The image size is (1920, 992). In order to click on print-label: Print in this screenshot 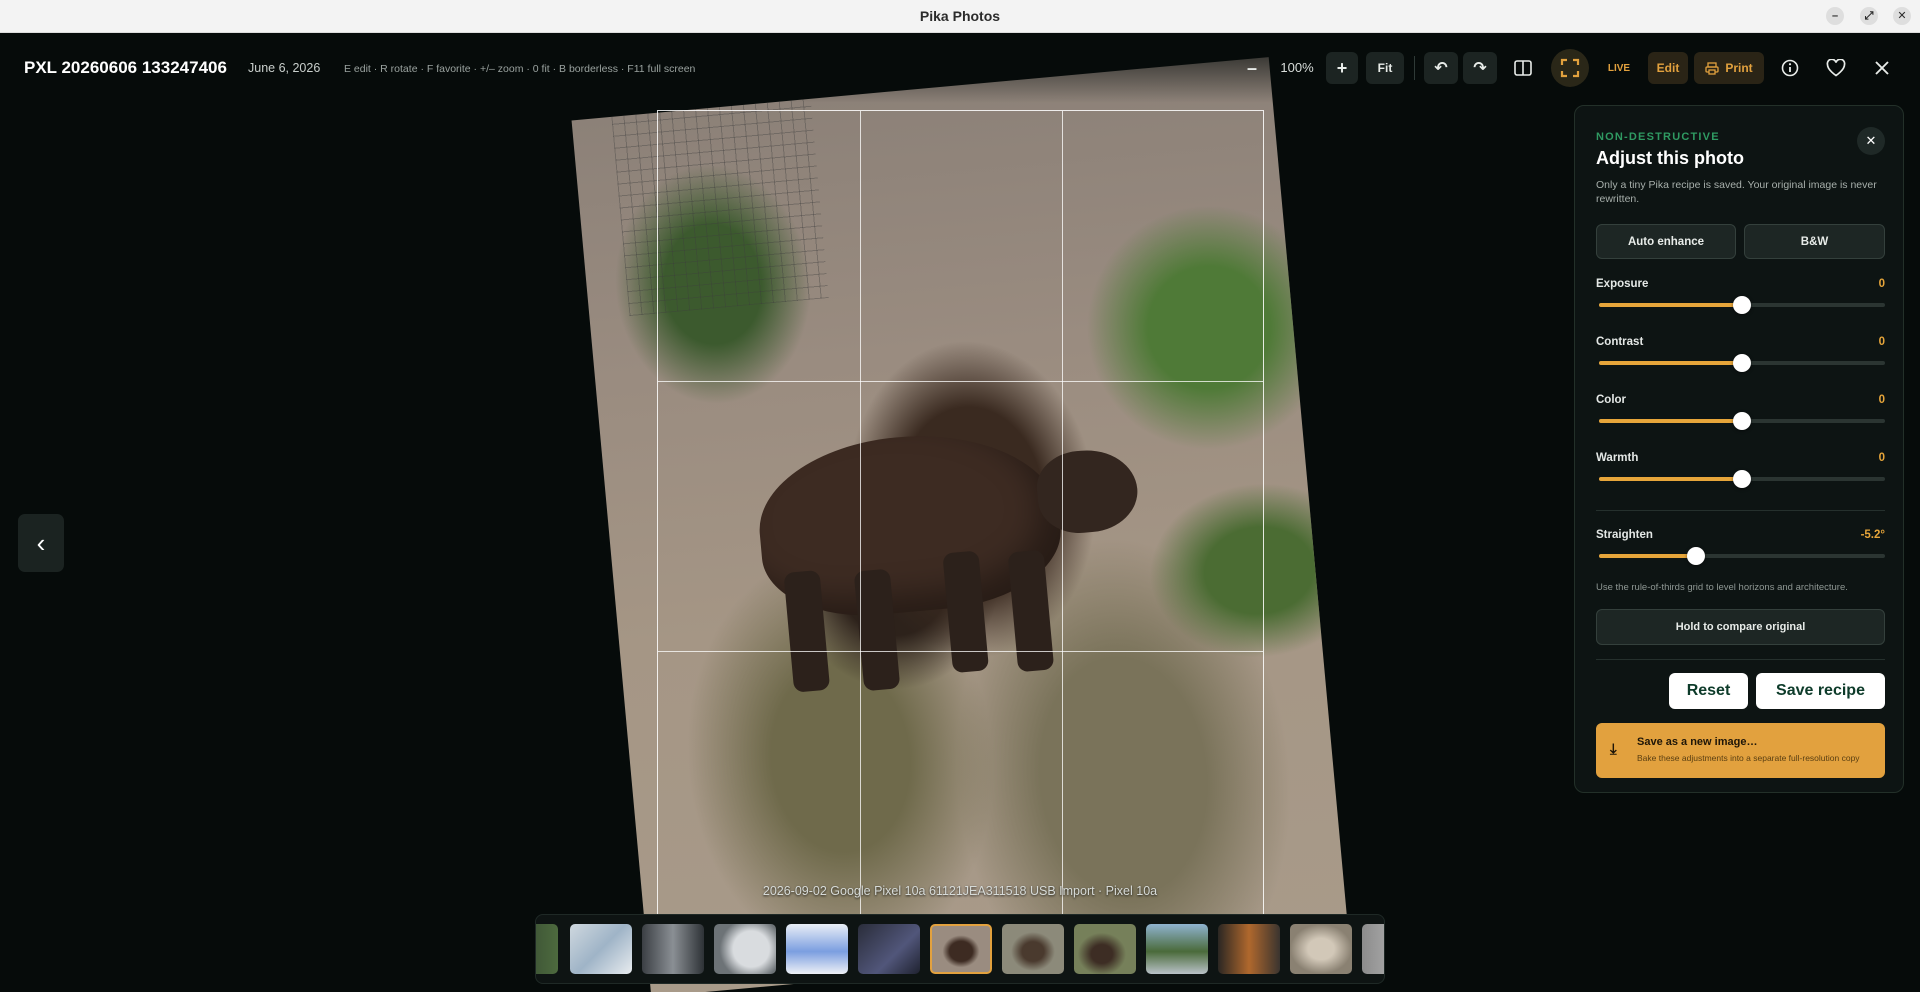, I will do `click(1739, 68)`.